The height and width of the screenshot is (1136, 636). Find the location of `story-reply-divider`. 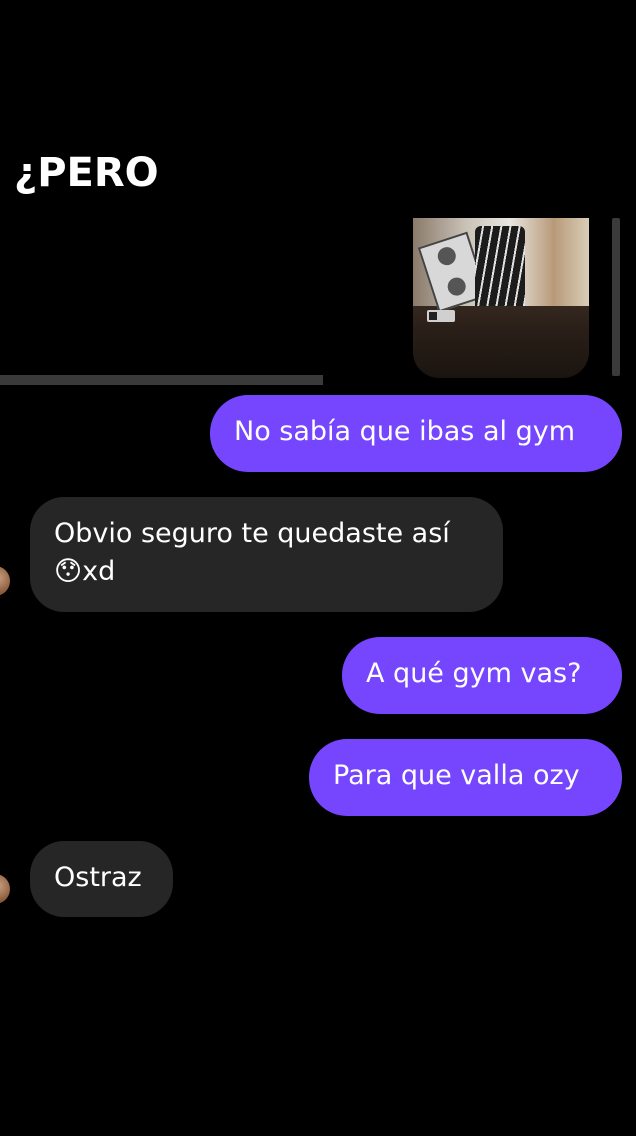

story-reply-divider is located at coordinates (161, 380).